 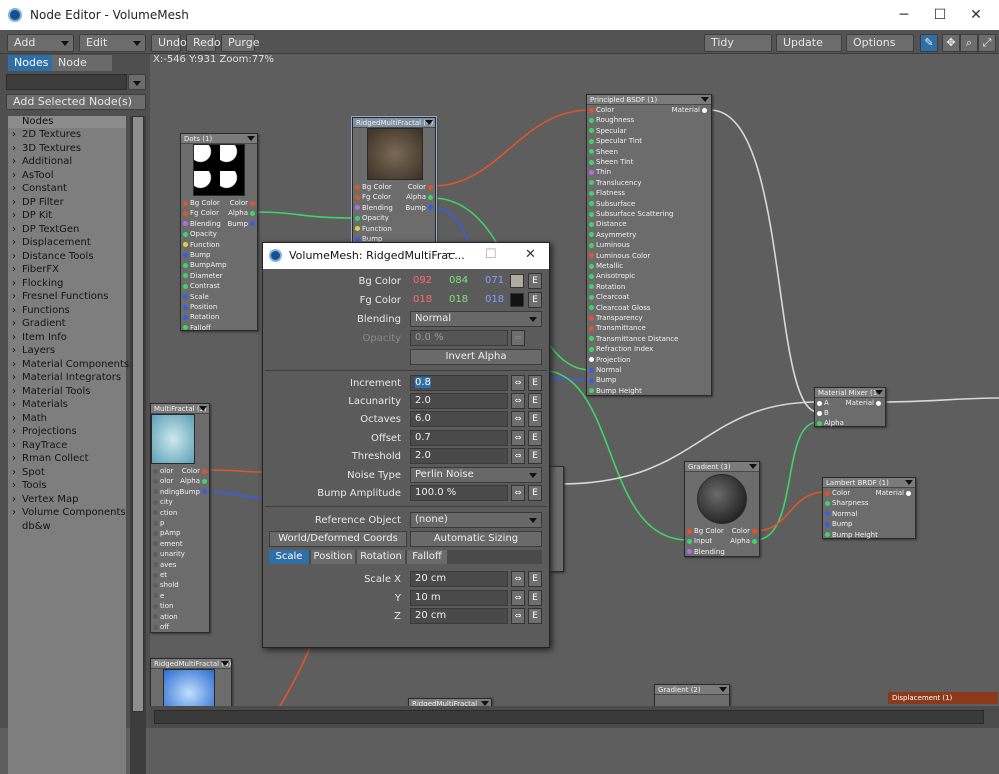 What do you see at coordinates (427, 557) in the screenshot?
I see `tab-falloff: Falloff` at bounding box center [427, 557].